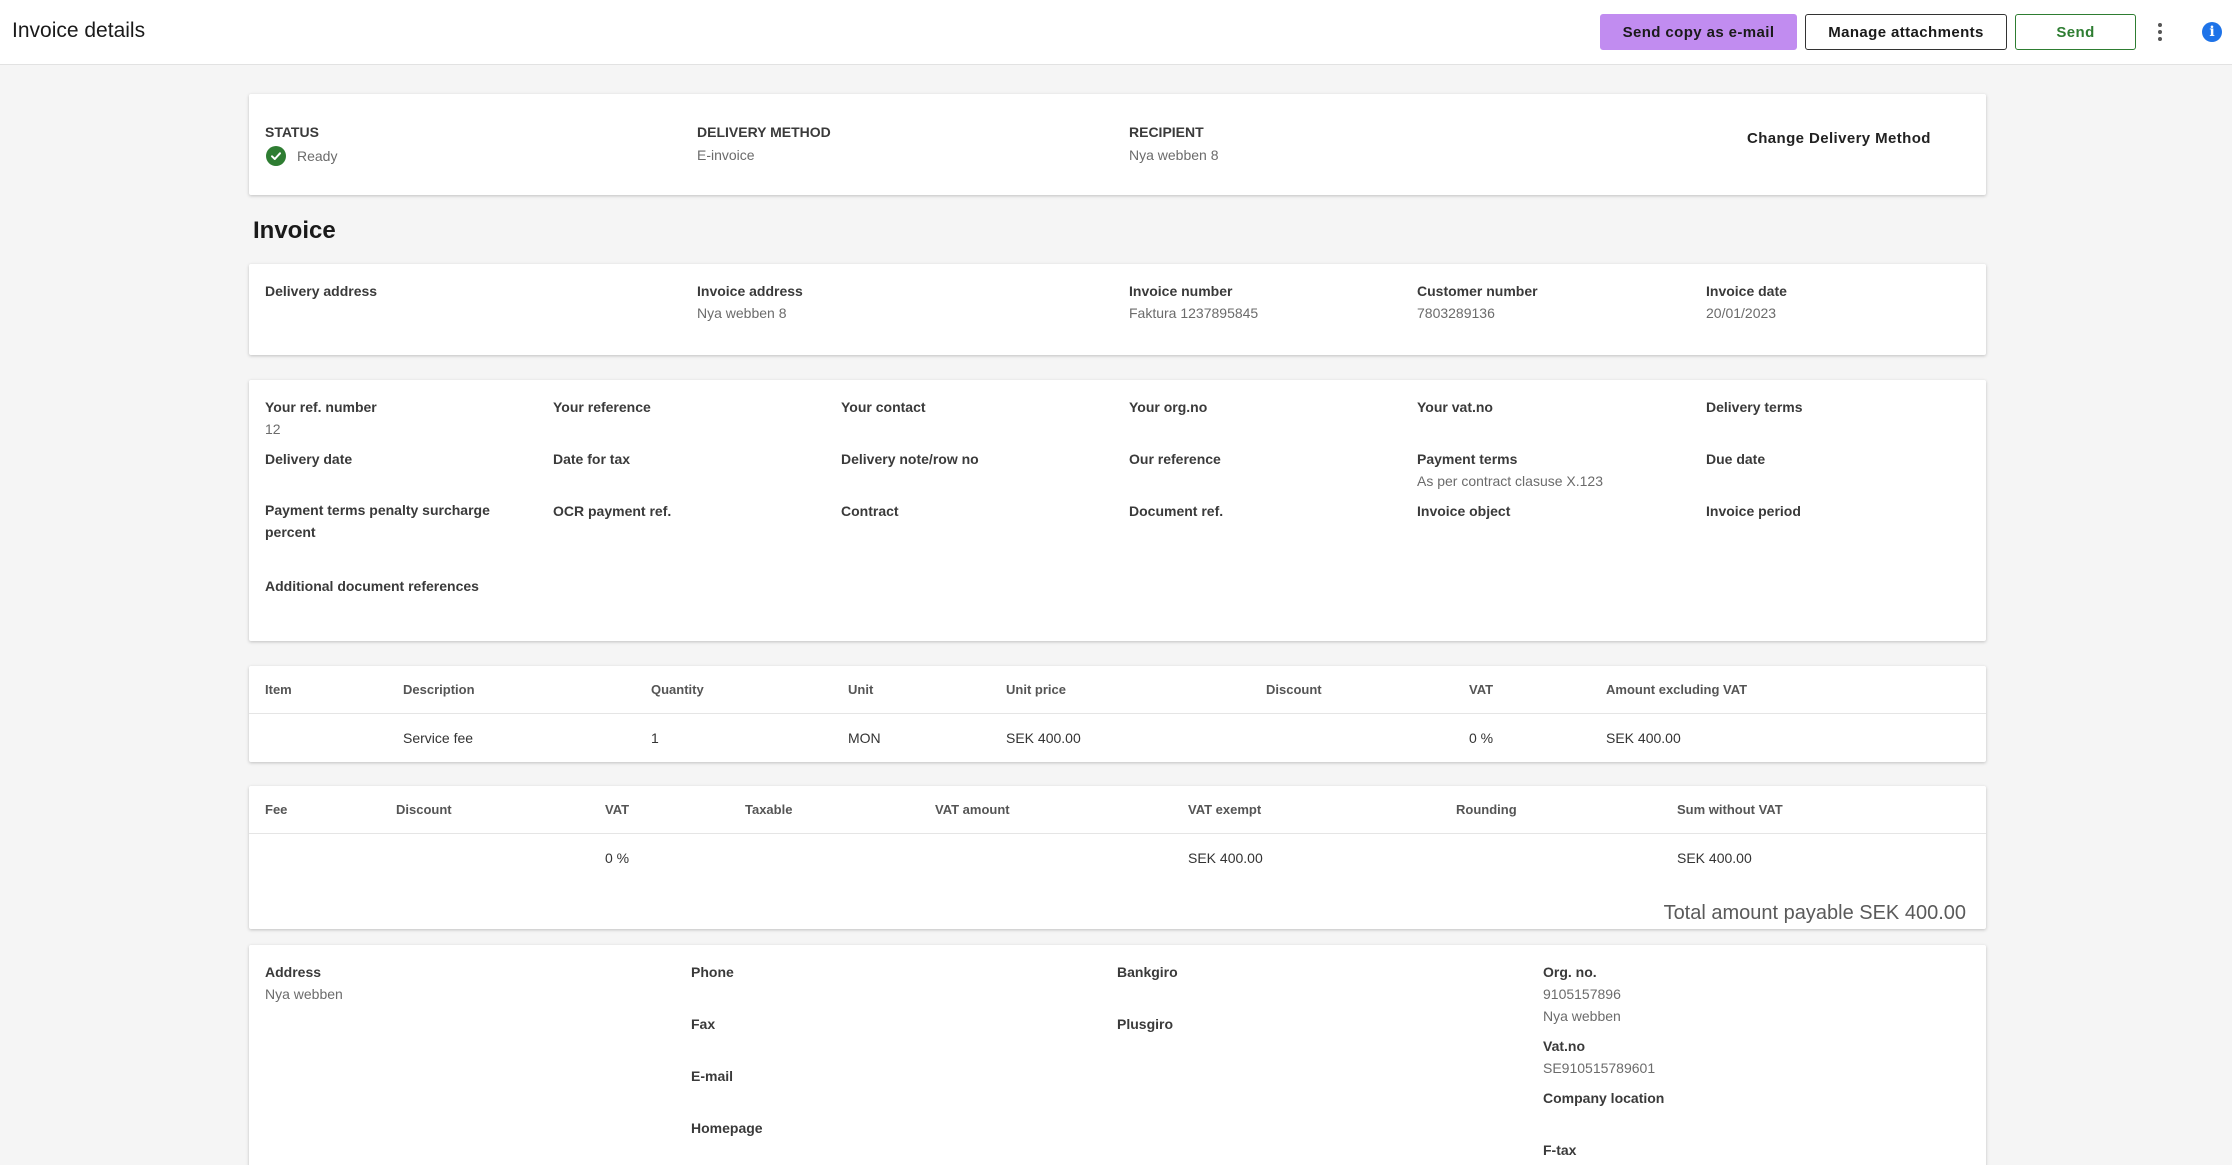 Image resolution: width=2232 pixels, height=1165 pixels. Describe the element at coordinates (655, 738) in the screenshot. I see `items-cell-quantity: 1` at that location.